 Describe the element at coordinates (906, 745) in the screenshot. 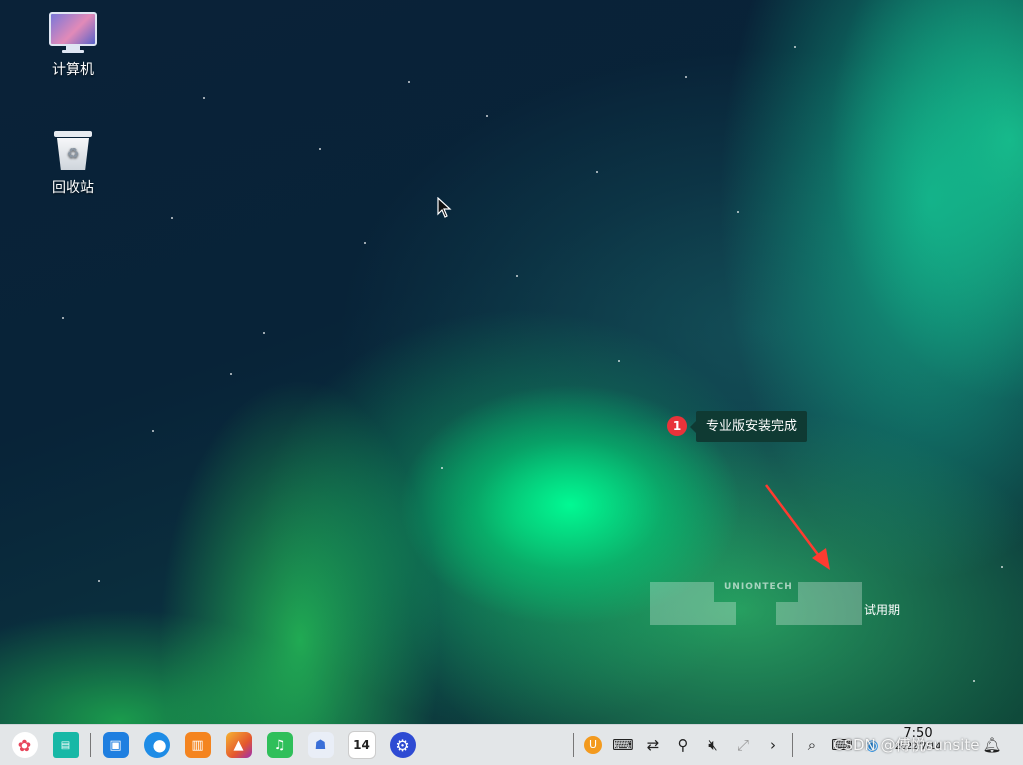

I see `csdn-watermark: CSDN @傅悦sunsite` at that location.